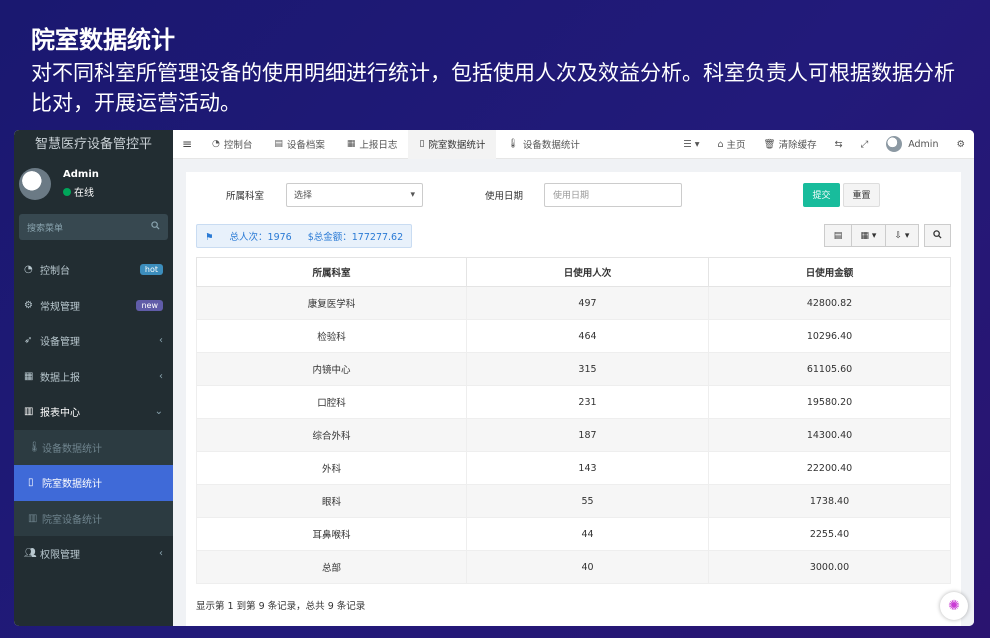 Image resolution: width=990 pixels, height=638 pixels. I want to click on fullscreen-icon: ⤢, so click(865, 144).